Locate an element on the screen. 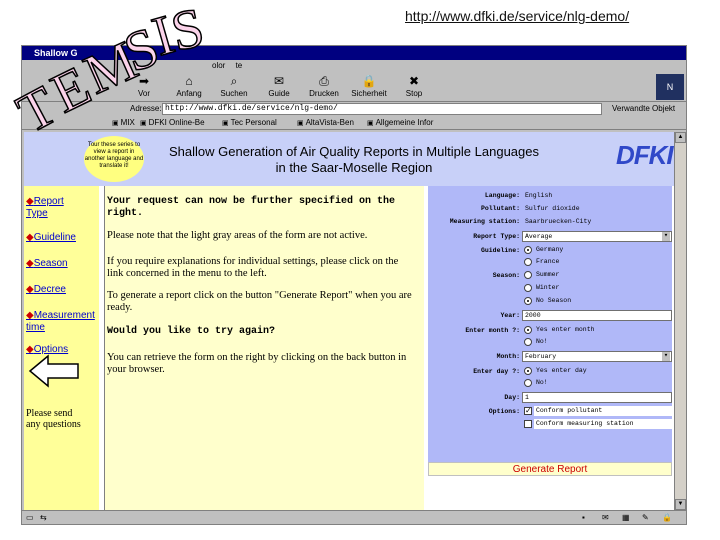 The image size is (720, 540). row-station: Measuring station: Saarbruecken-City is located at coordinates (550, 222).